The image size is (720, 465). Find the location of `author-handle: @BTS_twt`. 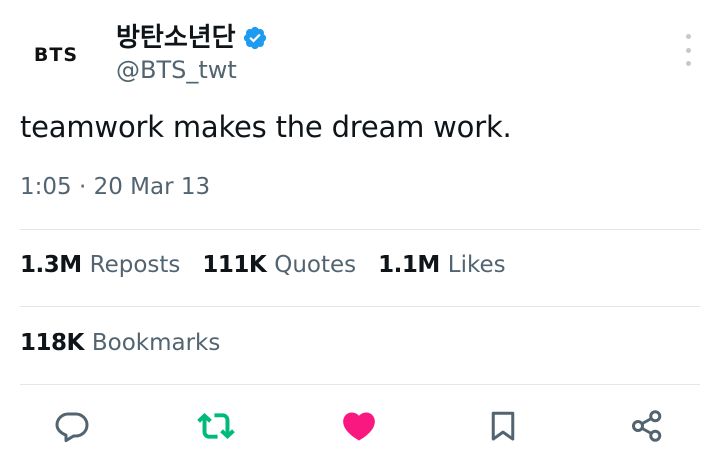

author-handle: @BTS_twt is located at coordinates (176, 70).